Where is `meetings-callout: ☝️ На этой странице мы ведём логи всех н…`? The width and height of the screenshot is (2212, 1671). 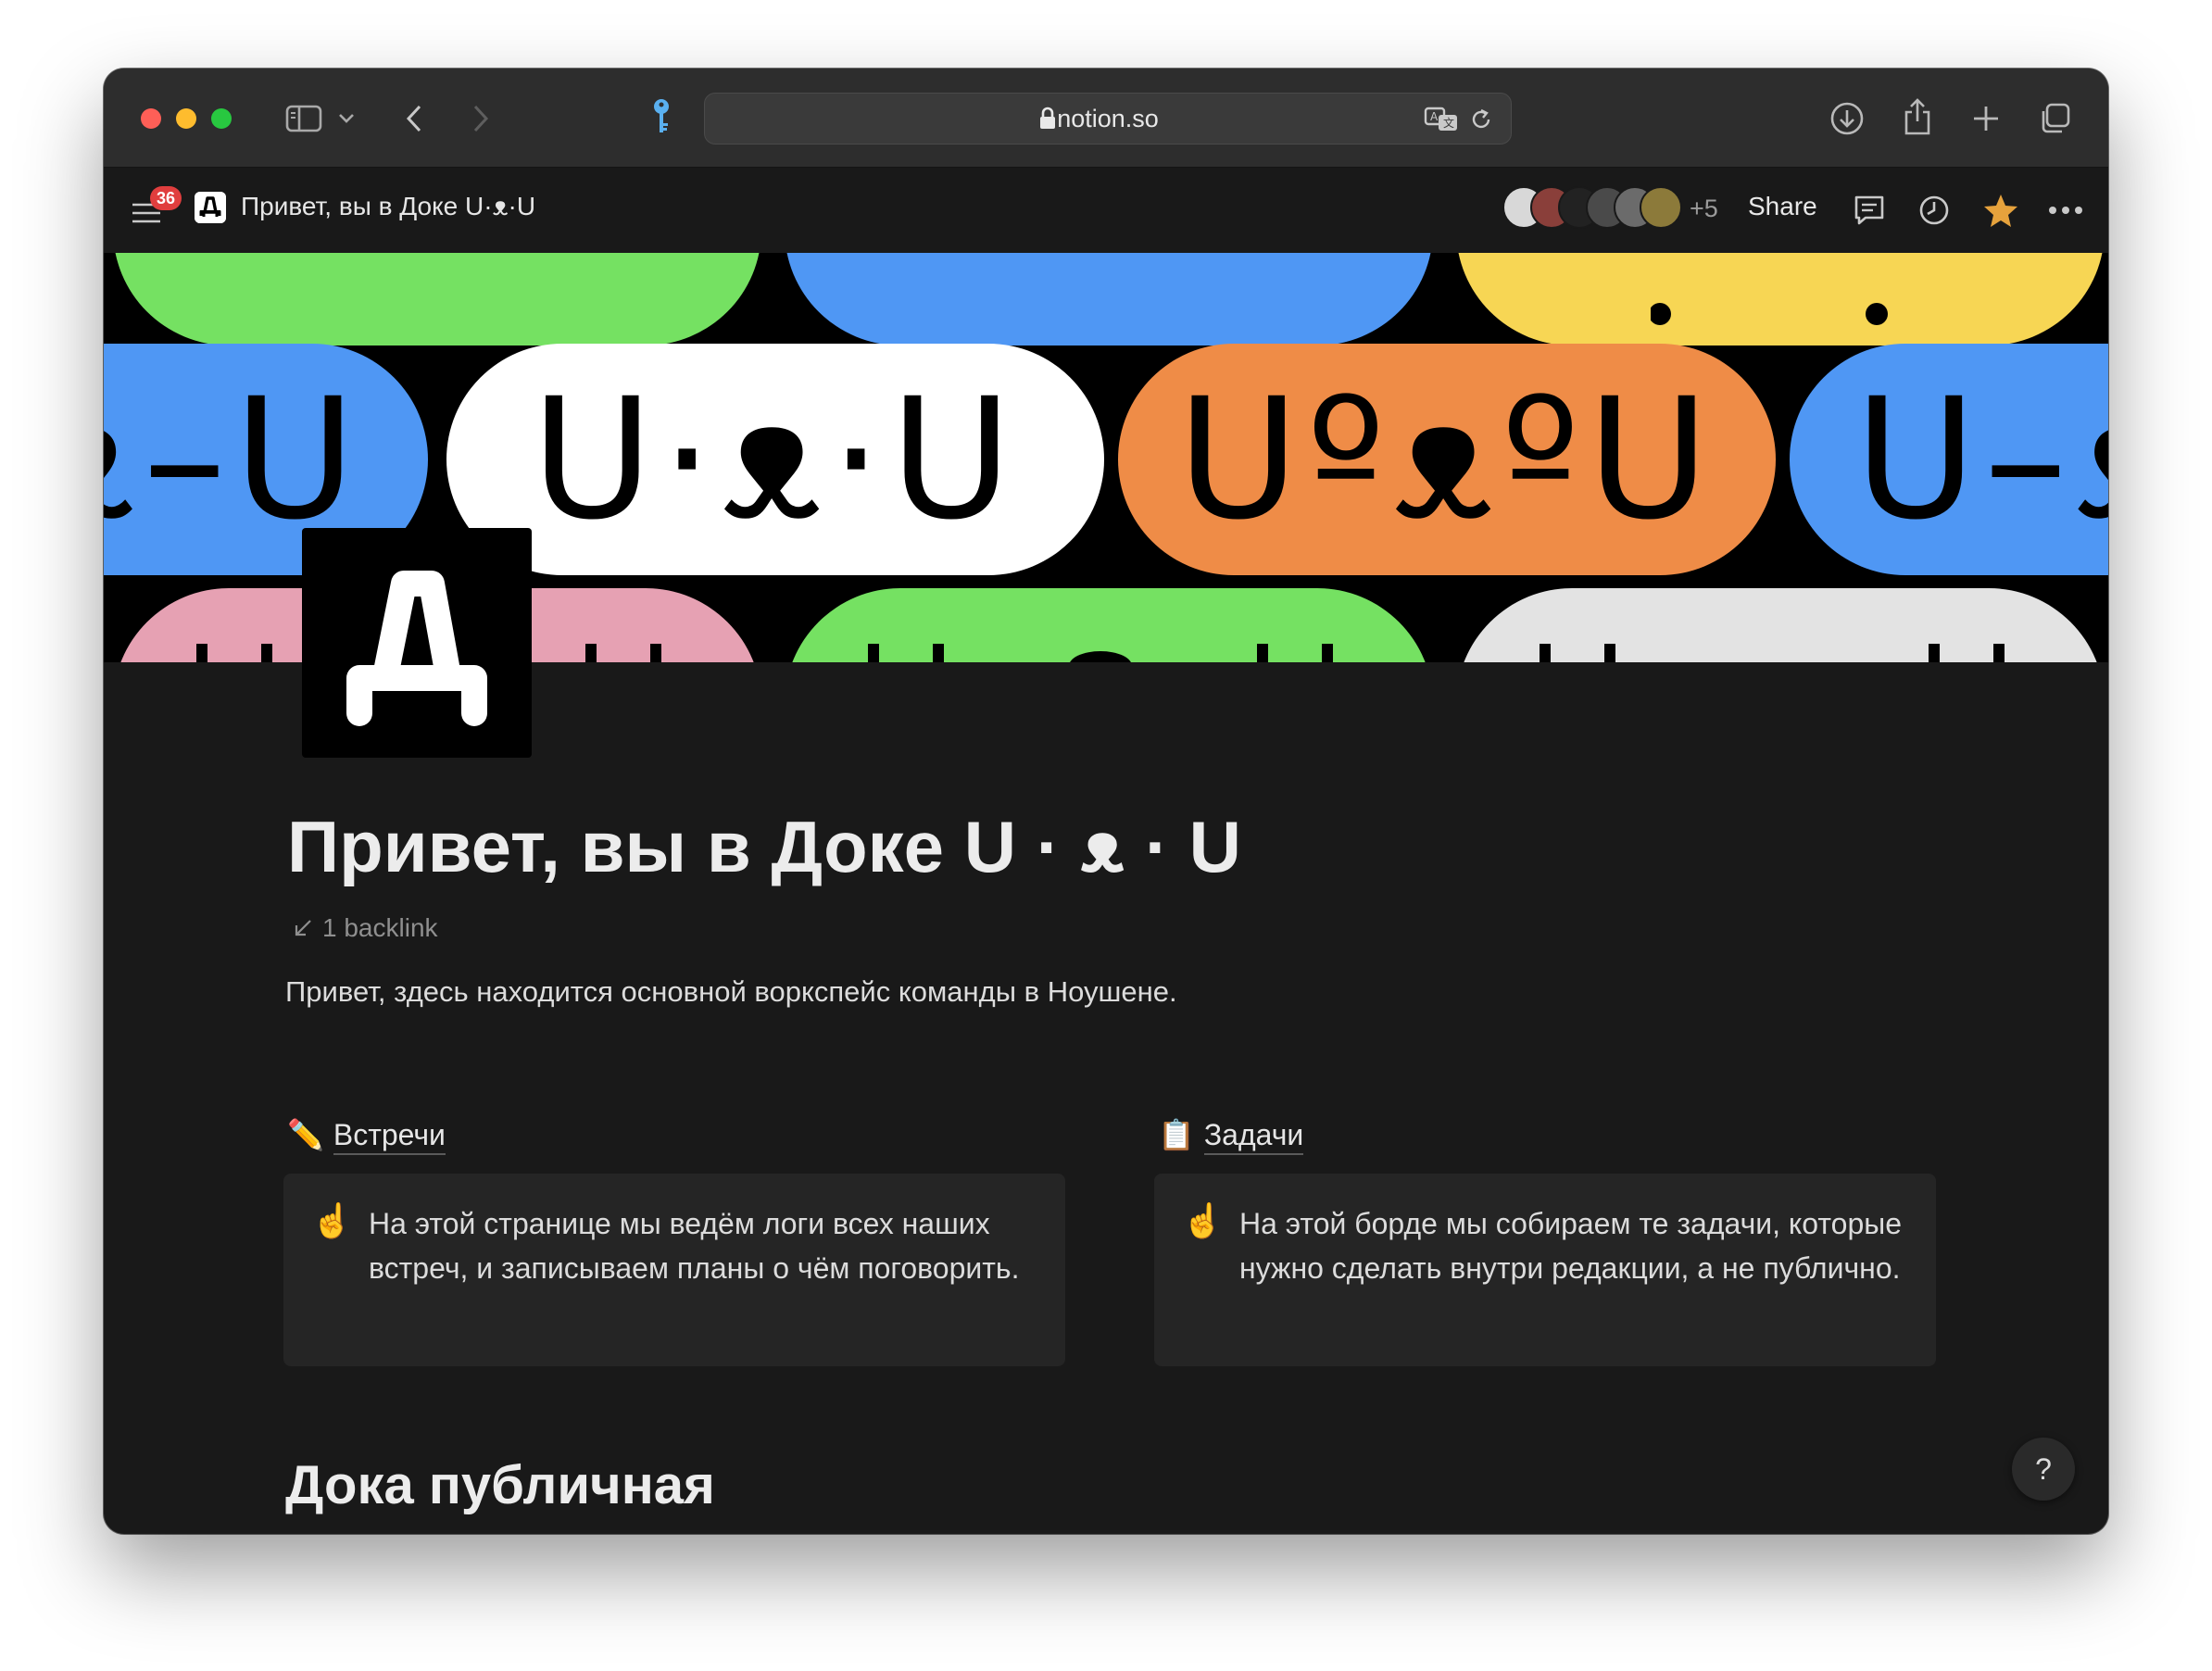 meetings-callout: ☝️ На этой странице мы ведём логи всех н… is located at coordinates (674, 1270).